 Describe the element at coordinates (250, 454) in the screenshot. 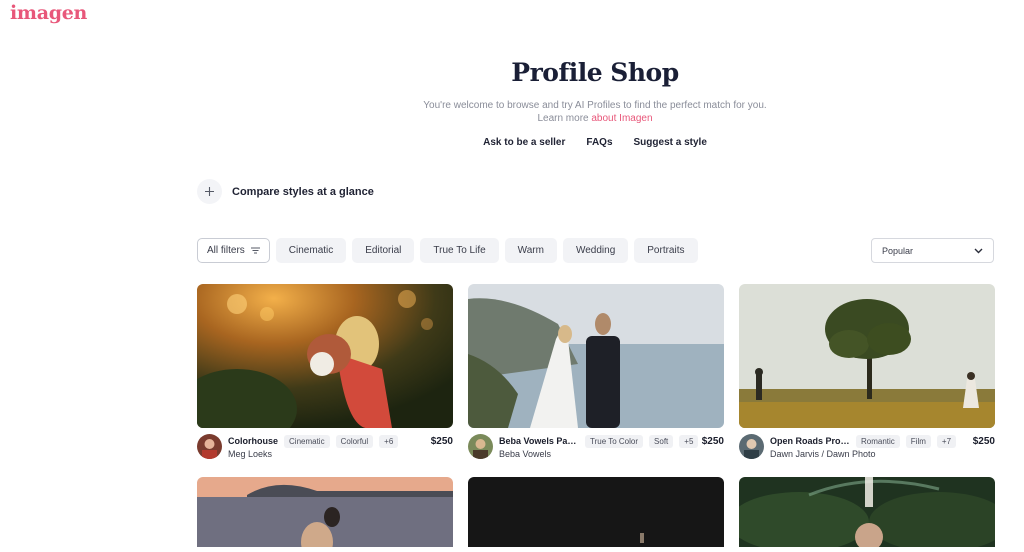

I see `profile-author: Meg Loeks` at that location.